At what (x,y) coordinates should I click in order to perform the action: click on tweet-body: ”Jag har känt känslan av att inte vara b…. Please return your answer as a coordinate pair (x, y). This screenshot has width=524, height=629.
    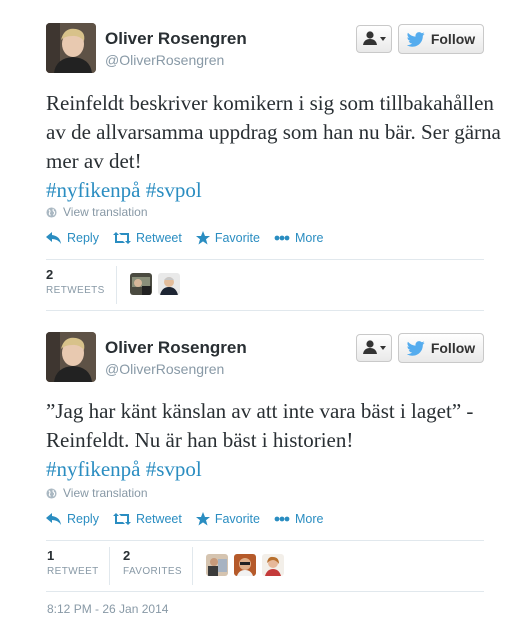
    Looking at the image, I should click on (260, 425).